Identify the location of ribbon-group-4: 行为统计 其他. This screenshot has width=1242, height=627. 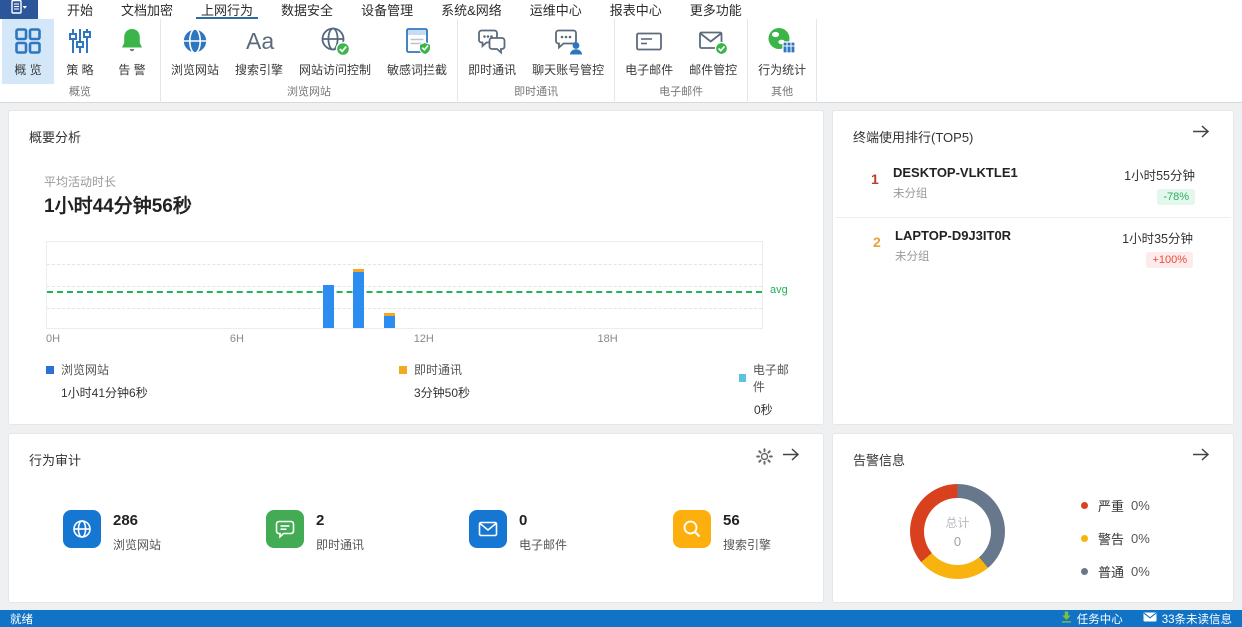
(783, 61).